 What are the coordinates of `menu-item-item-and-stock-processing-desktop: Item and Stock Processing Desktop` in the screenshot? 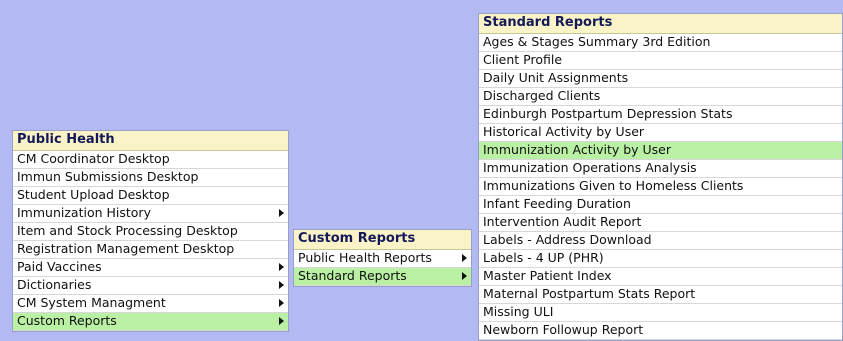 It's located at (150, 232).